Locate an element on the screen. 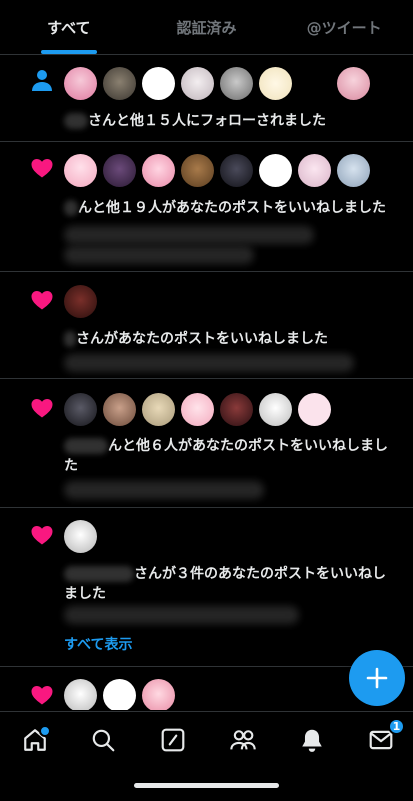  bell-icon is located at coordinates (312, 740).